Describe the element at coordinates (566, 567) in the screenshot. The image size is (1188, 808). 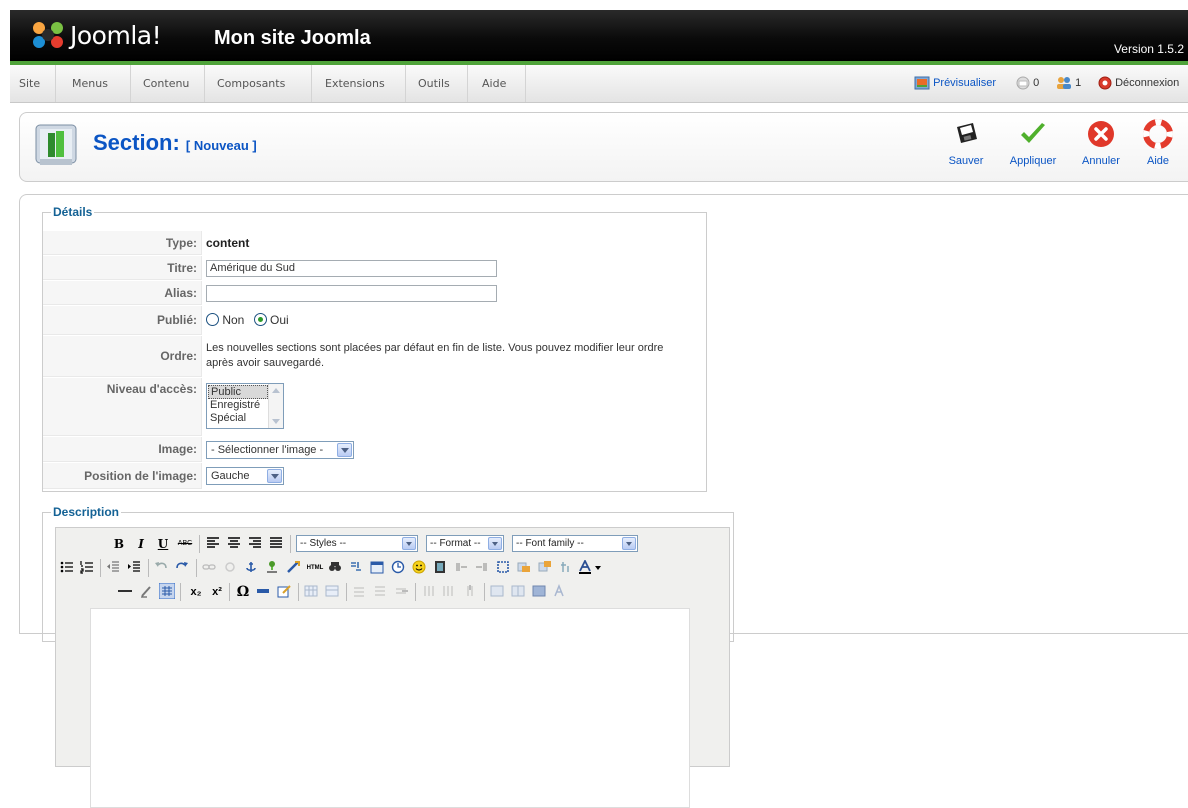
I see `style-props-icon` at that location.